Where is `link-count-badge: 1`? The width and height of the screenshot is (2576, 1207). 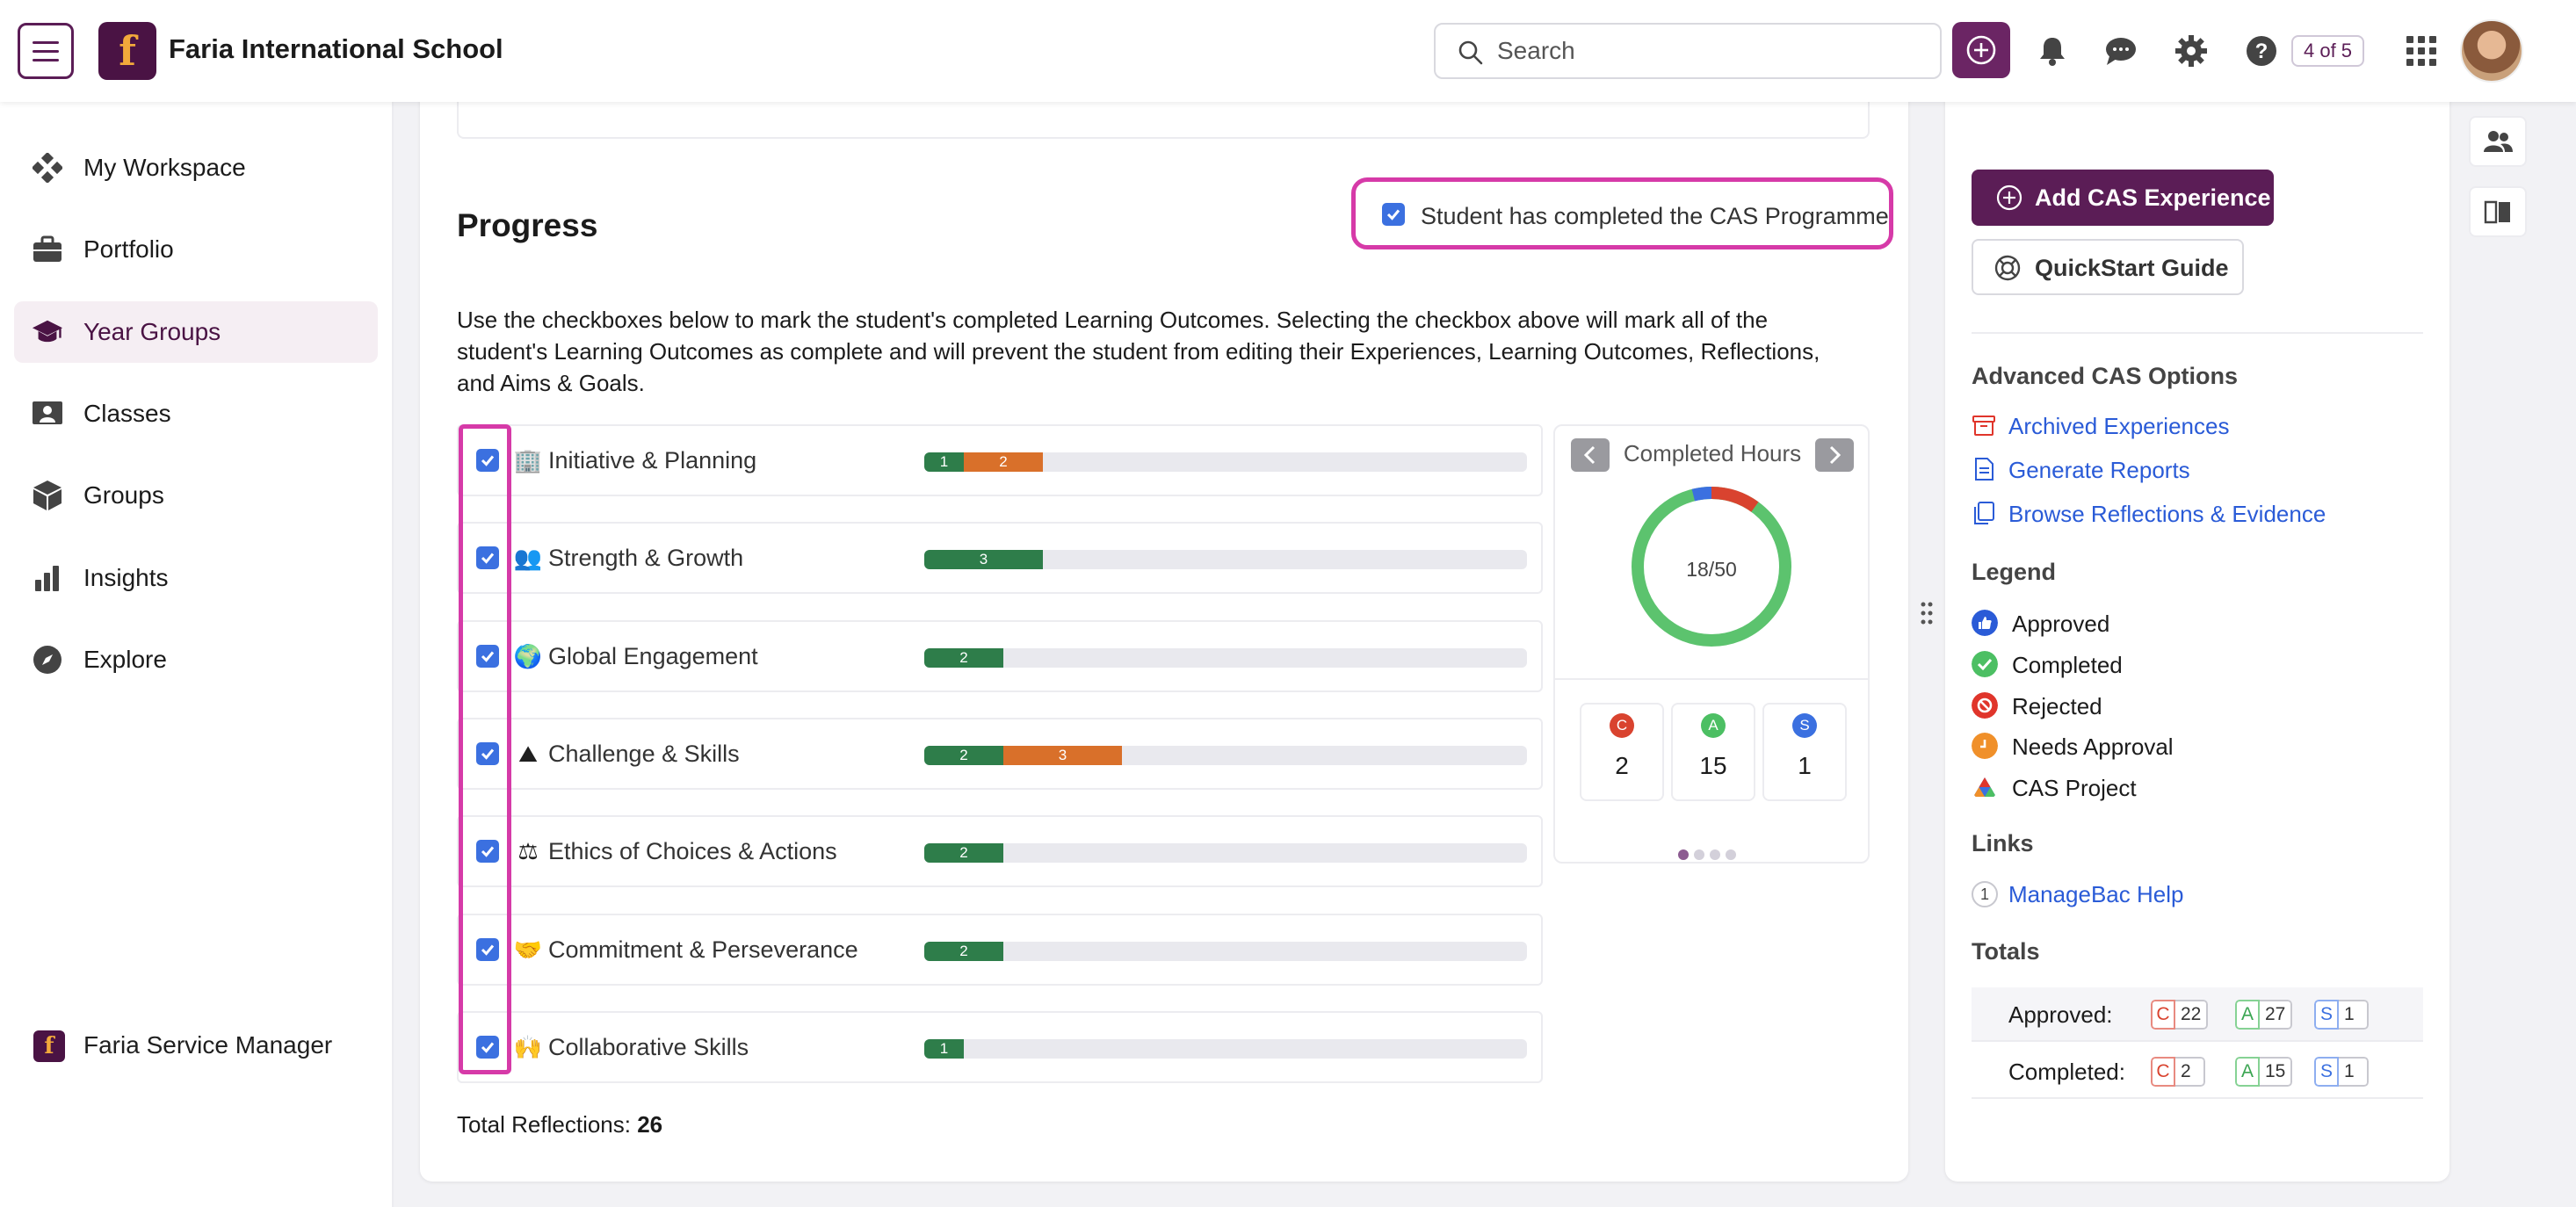
link-count-badge: 1 is located at coordinates (1985, 894).